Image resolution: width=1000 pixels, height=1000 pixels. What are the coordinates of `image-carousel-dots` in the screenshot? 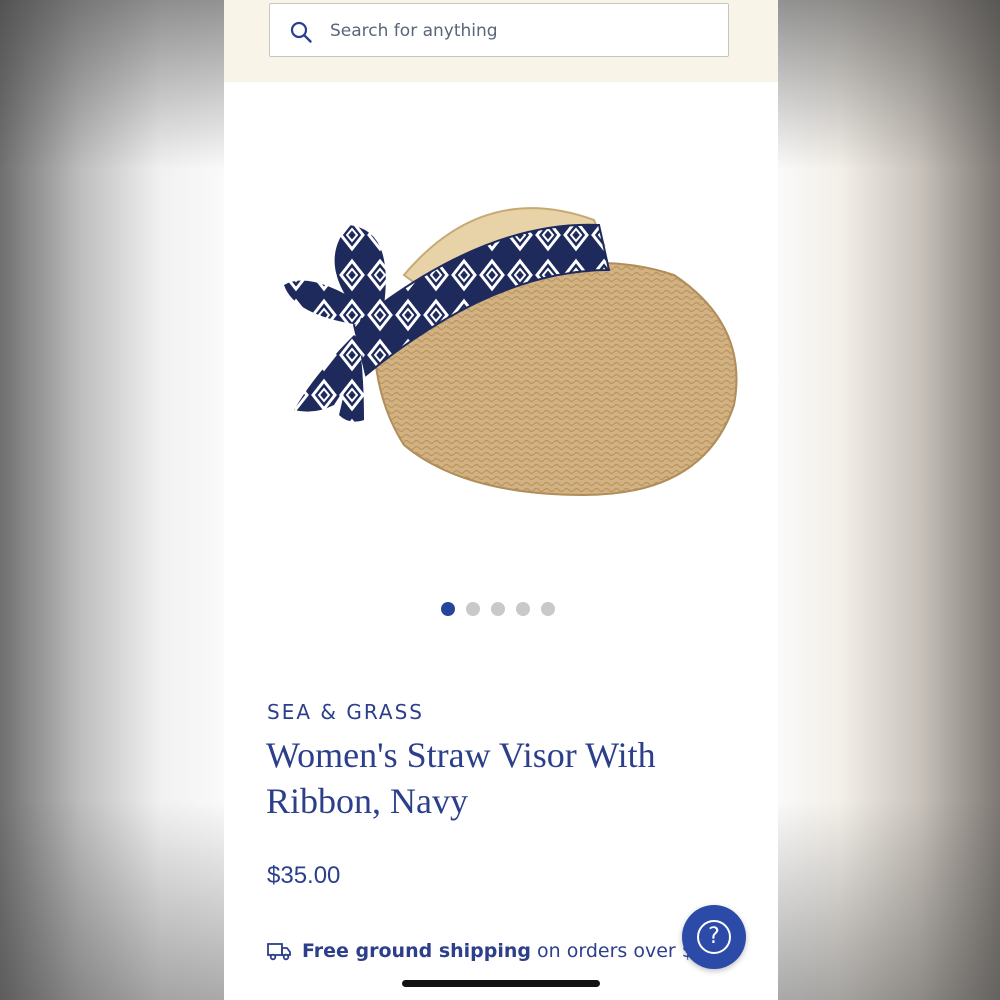 It's located at (498, 609).